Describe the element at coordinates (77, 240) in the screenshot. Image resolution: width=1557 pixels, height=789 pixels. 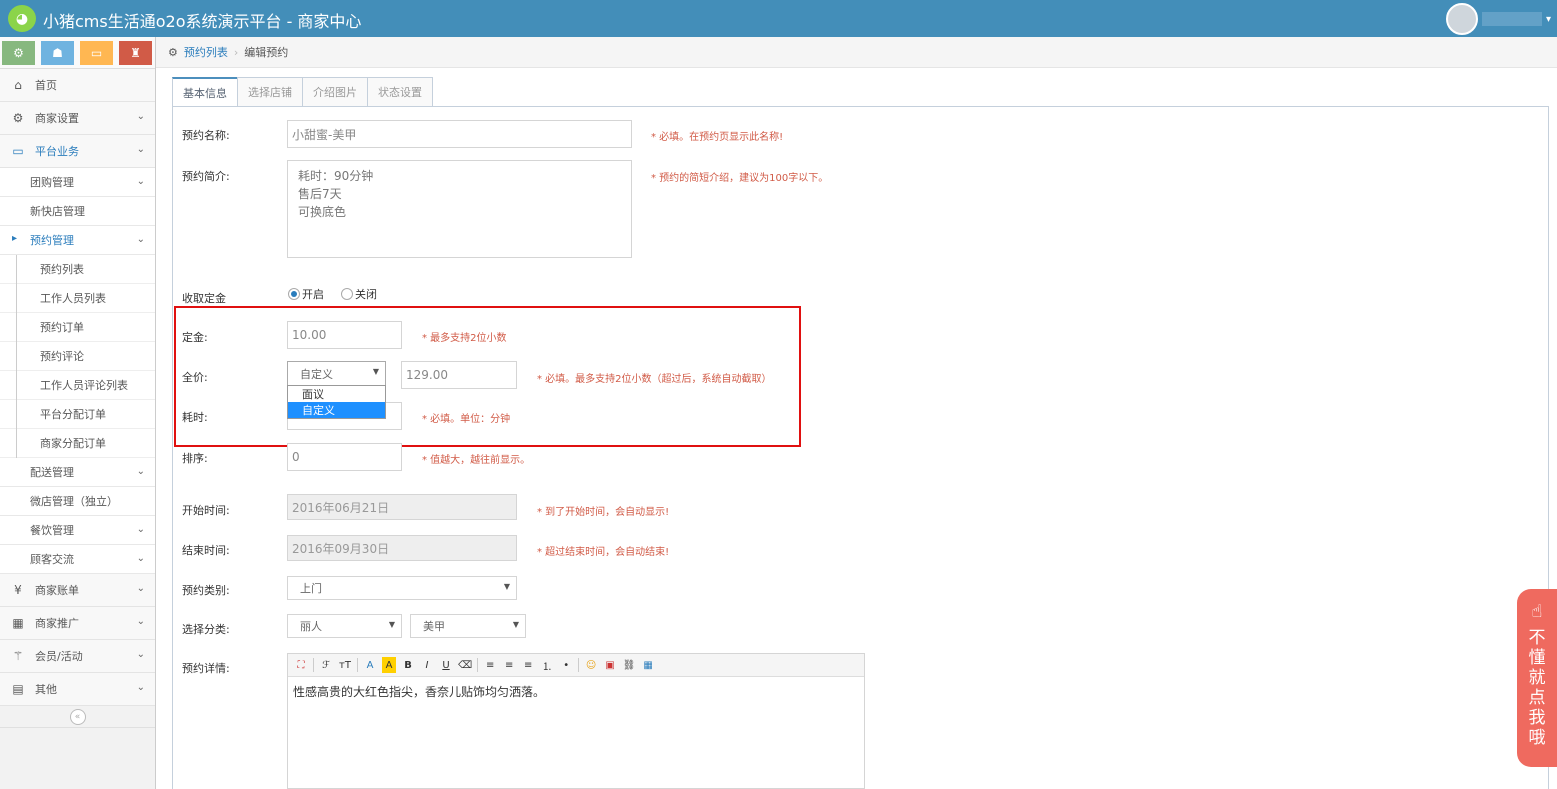
I see `sidebar-item-appointment: 预约管理 ⌄` at that location.